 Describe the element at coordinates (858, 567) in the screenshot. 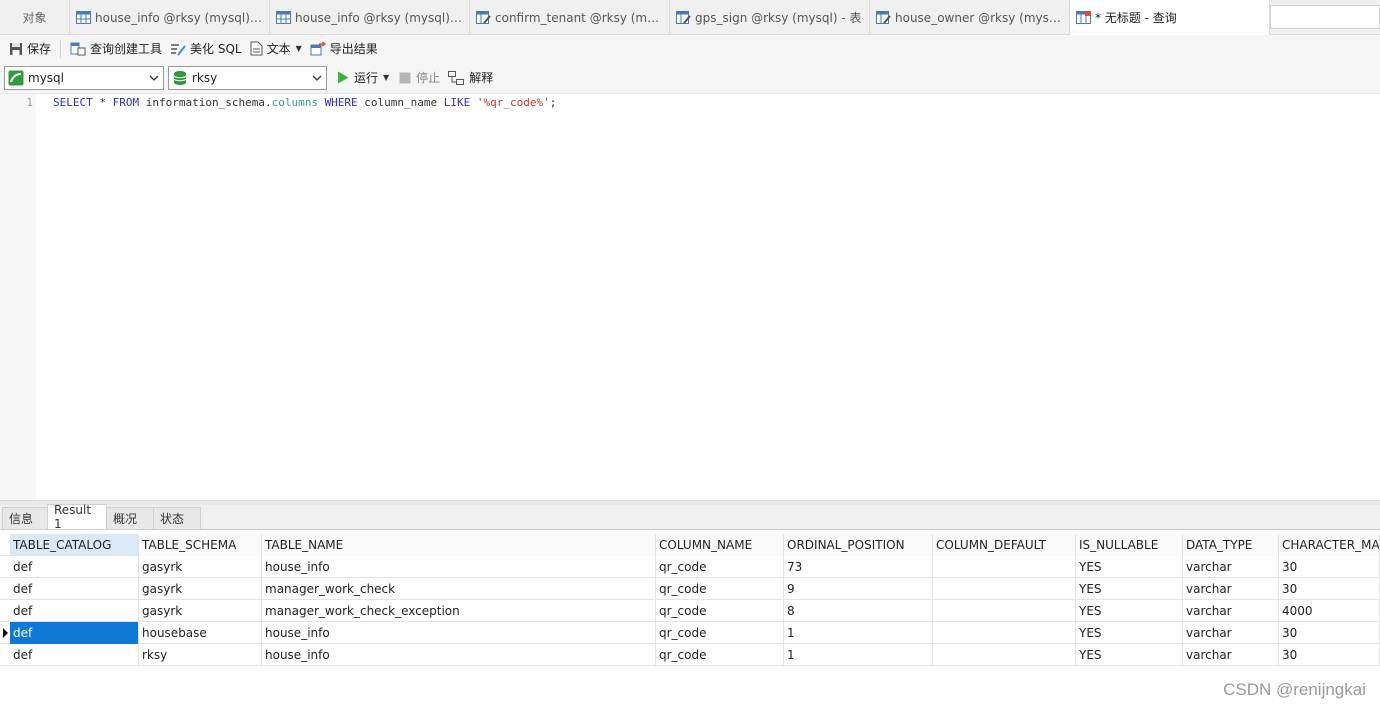

I see `grid-cell: 73` at that location.